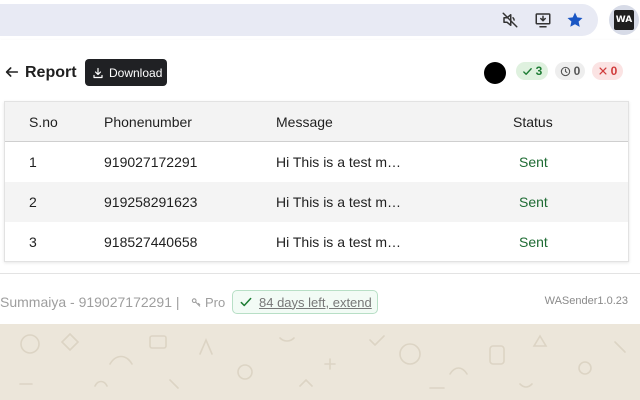  I want to click on page-title: Report, so click(51, 72).